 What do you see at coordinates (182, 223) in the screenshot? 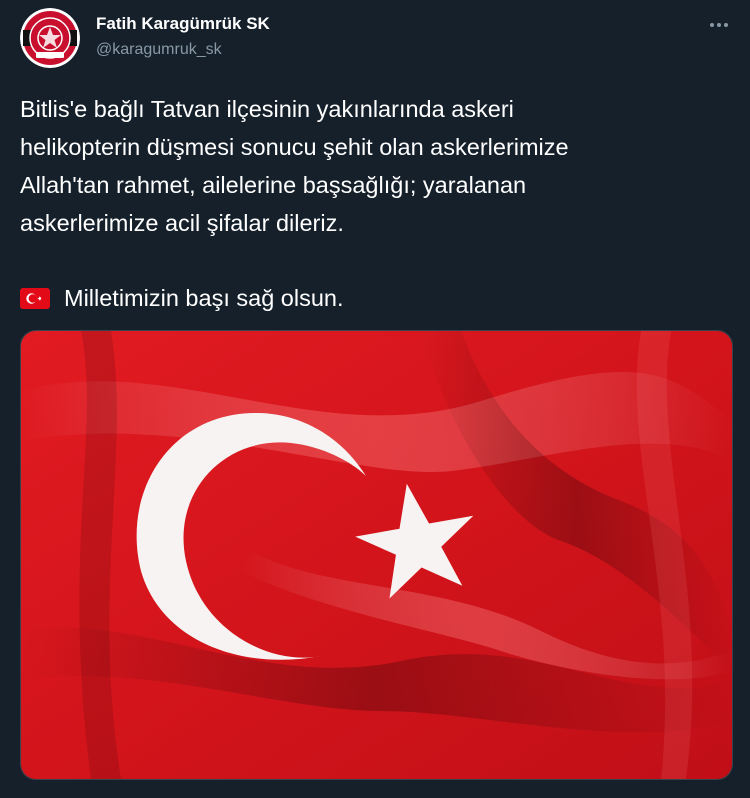
I see `tweet-line: askerlerimize acil şifalar dileriz.` at bounding box center [182, 223].